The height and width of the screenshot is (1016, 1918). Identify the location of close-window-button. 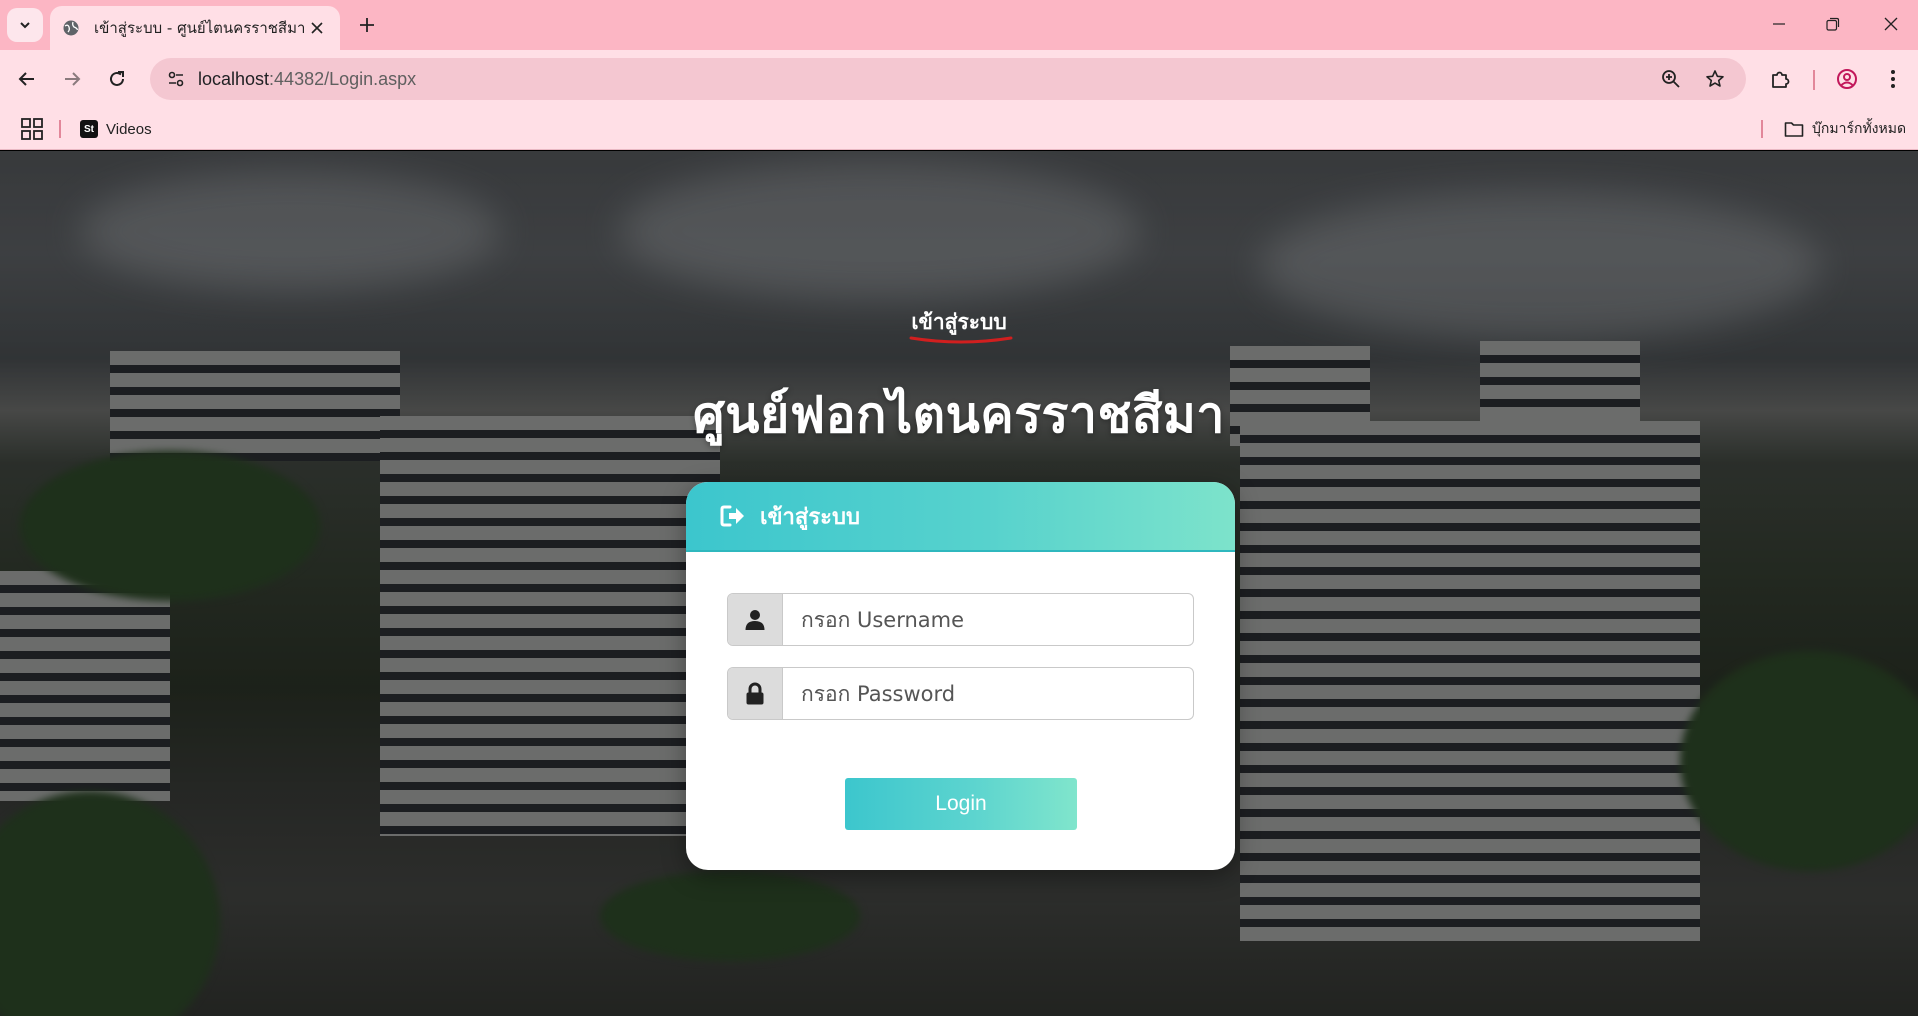
(1891, 24).